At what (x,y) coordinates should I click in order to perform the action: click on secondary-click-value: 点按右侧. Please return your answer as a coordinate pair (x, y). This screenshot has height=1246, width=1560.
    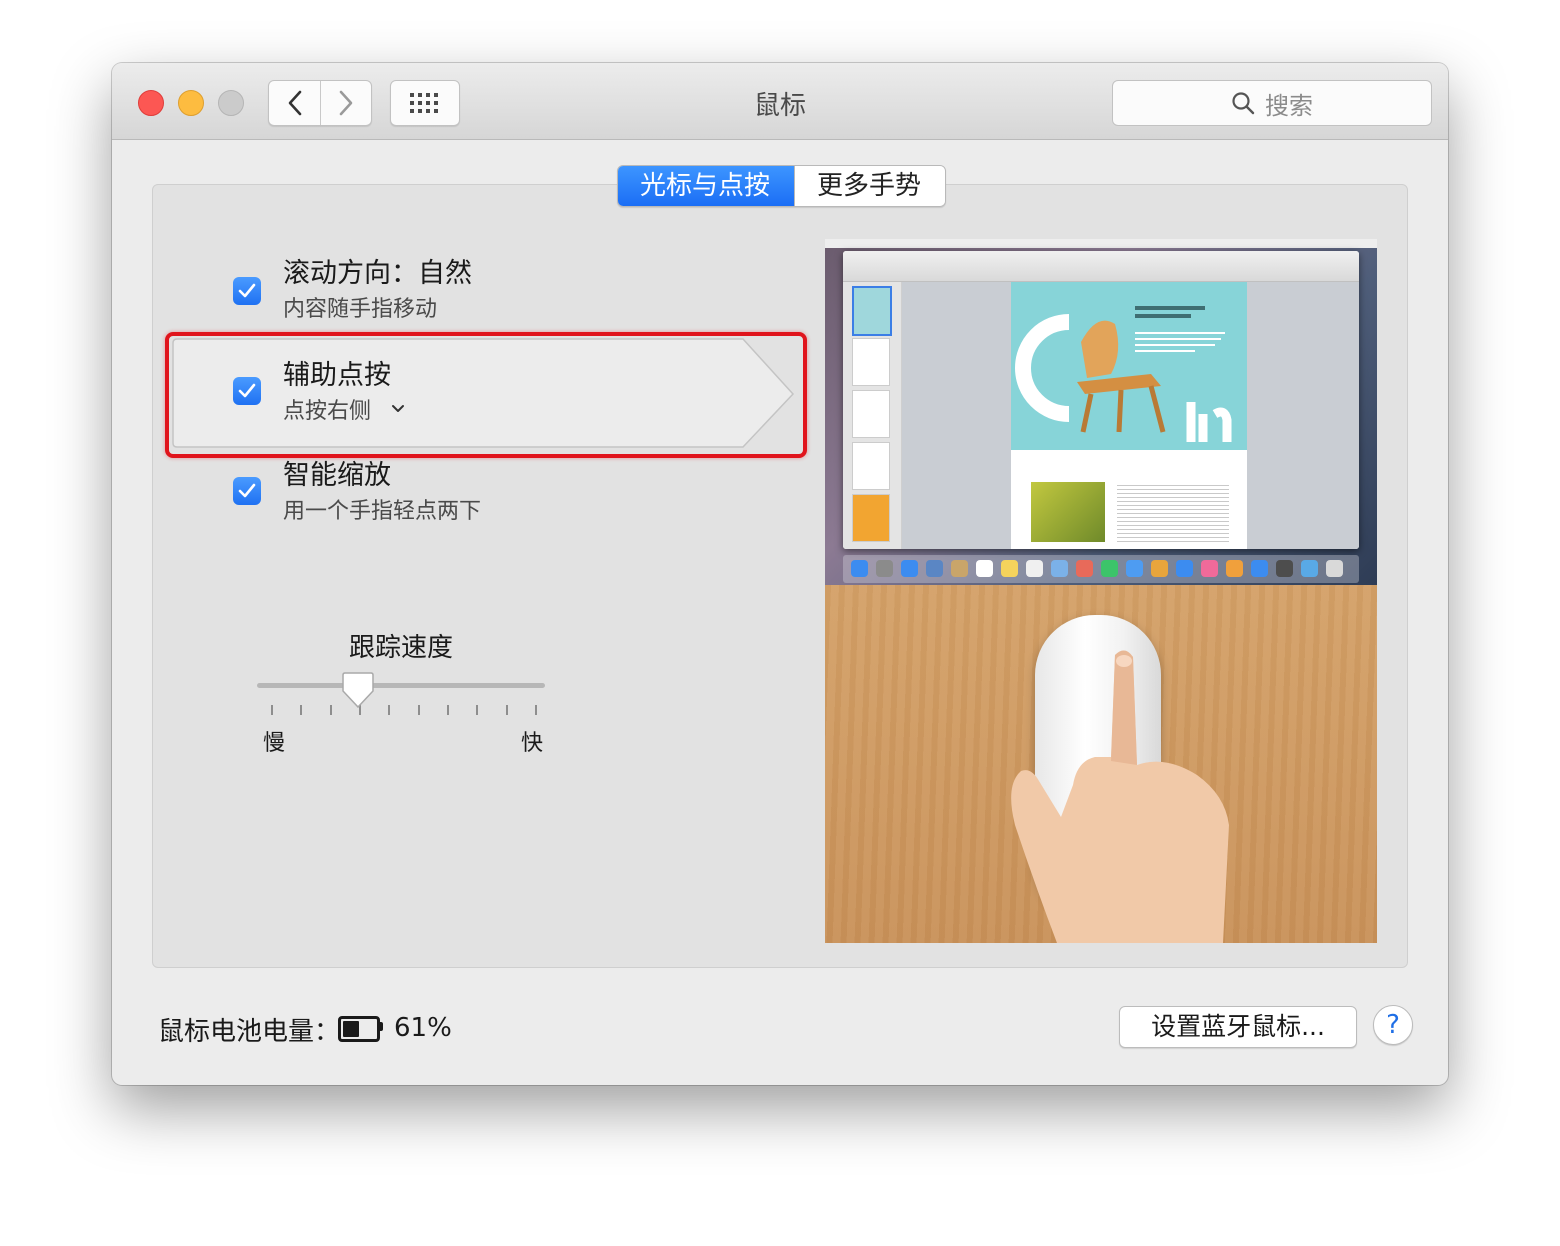
    Looking at the image, I should click on (327, 411).